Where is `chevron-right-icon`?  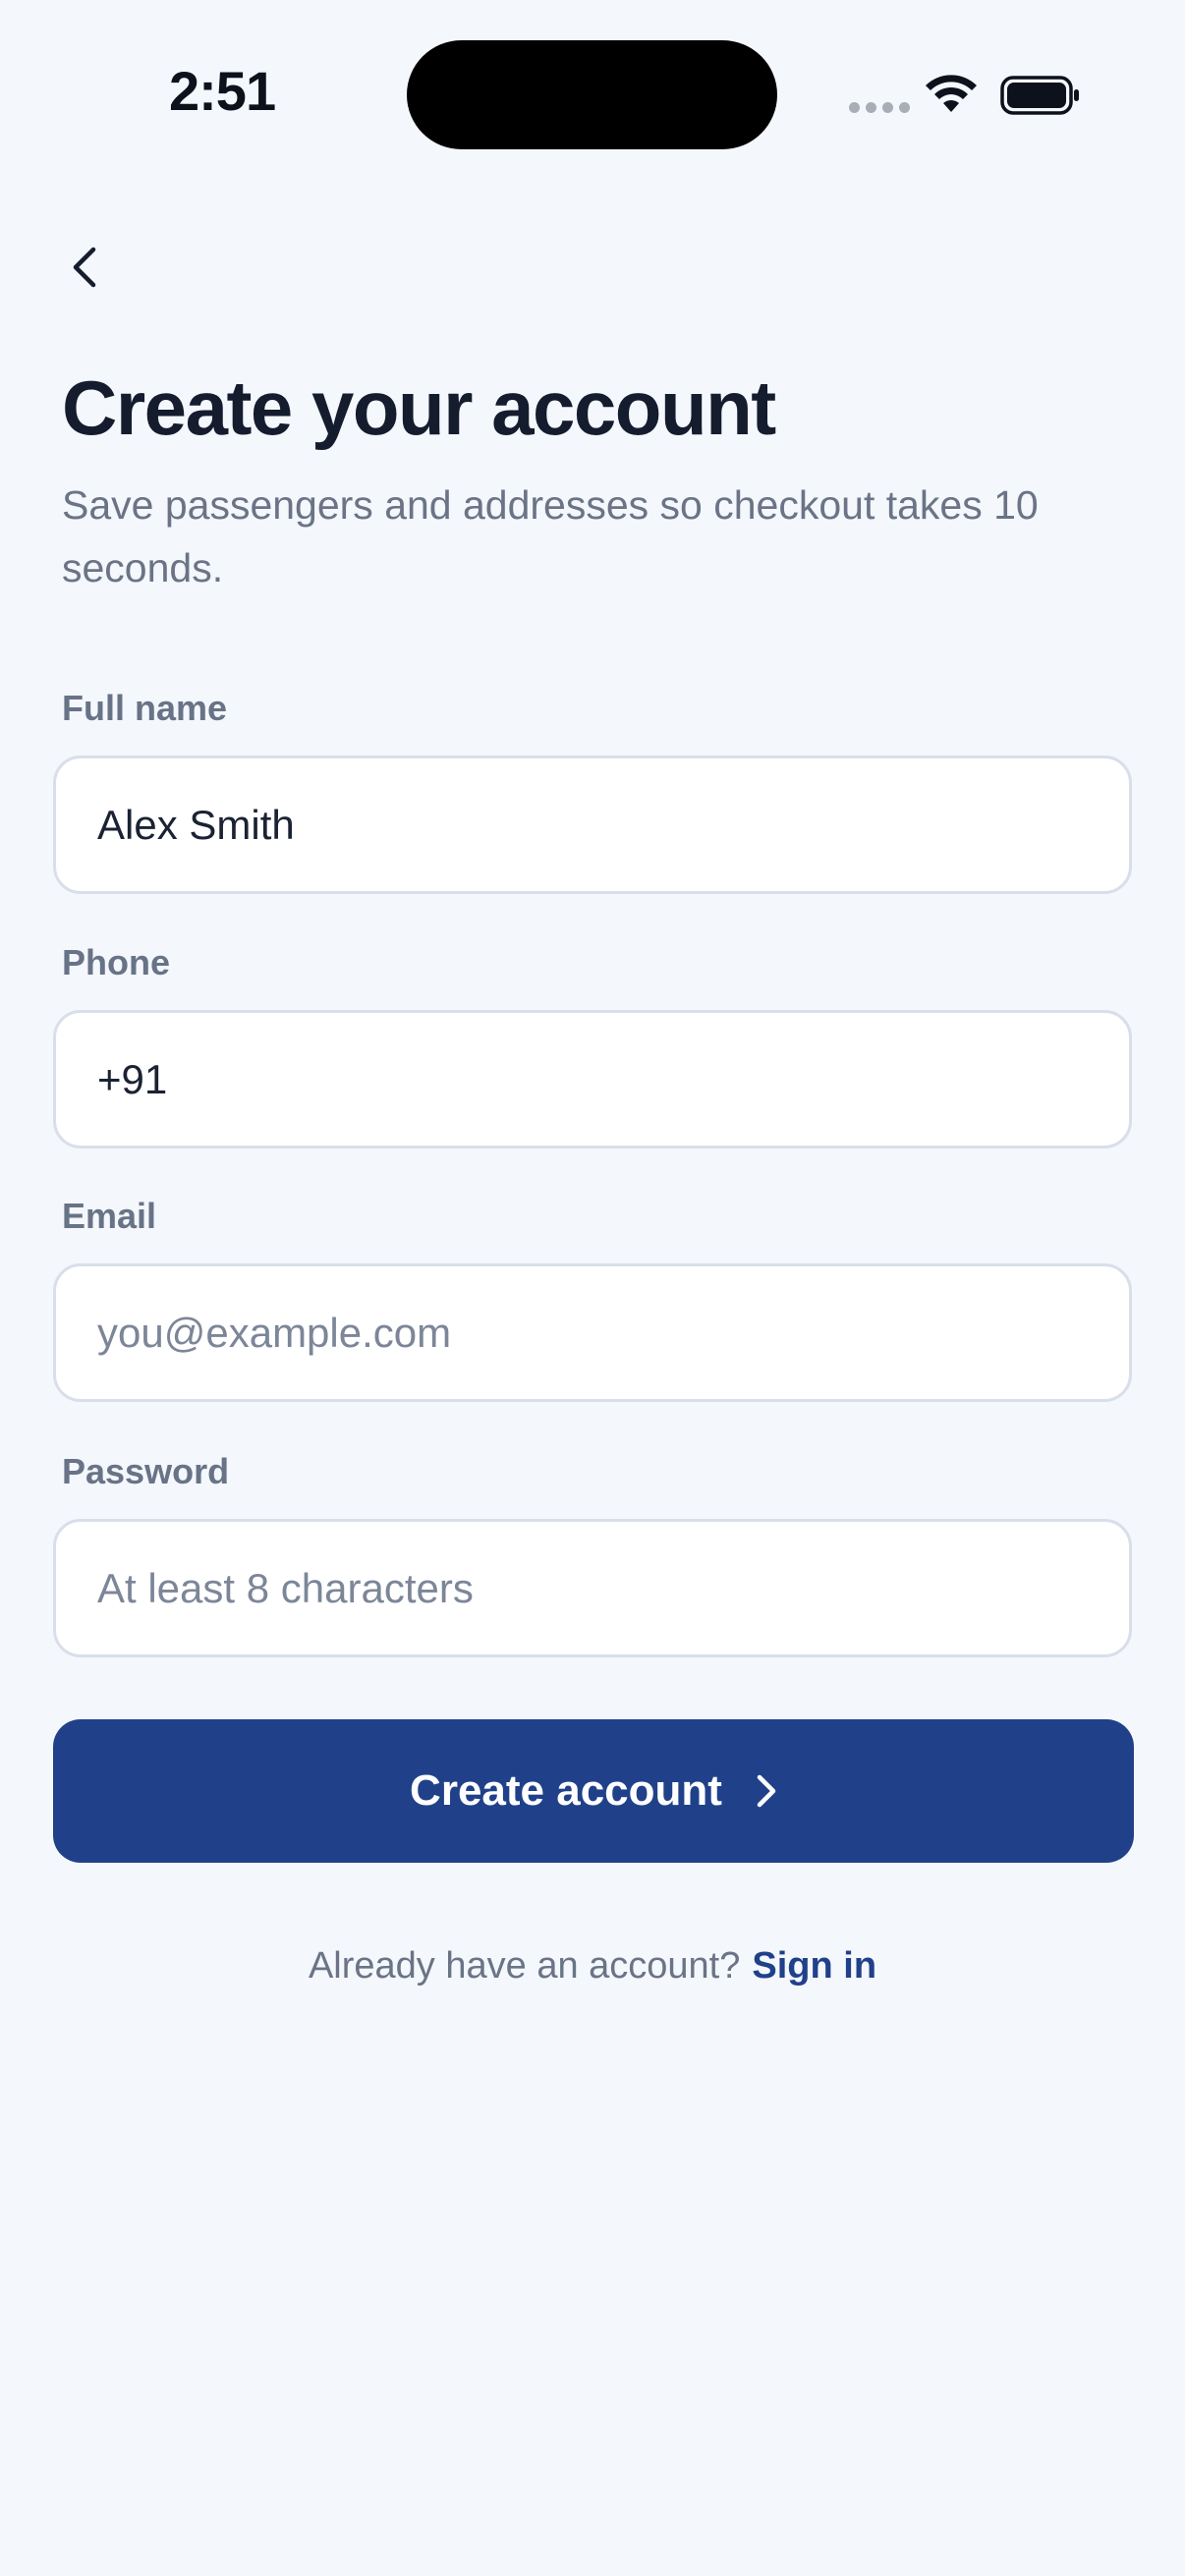
chevron-right-icon is located at coordinates (767, 1791).